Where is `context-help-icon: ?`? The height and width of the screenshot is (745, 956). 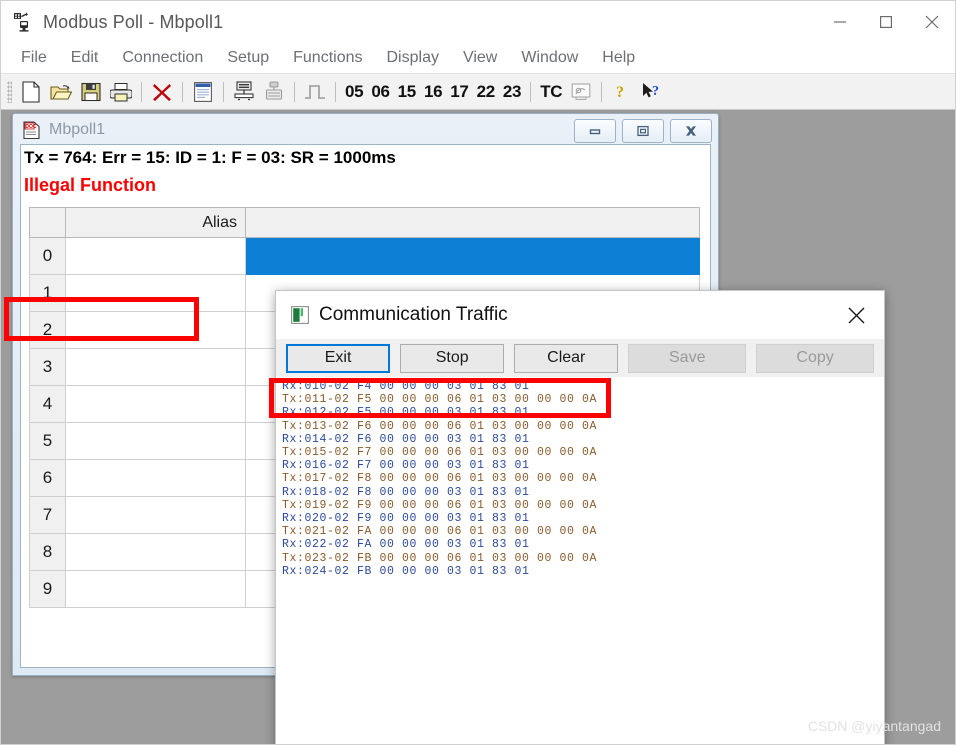
context-help-icon: ? is located at coordinates (652, 92).